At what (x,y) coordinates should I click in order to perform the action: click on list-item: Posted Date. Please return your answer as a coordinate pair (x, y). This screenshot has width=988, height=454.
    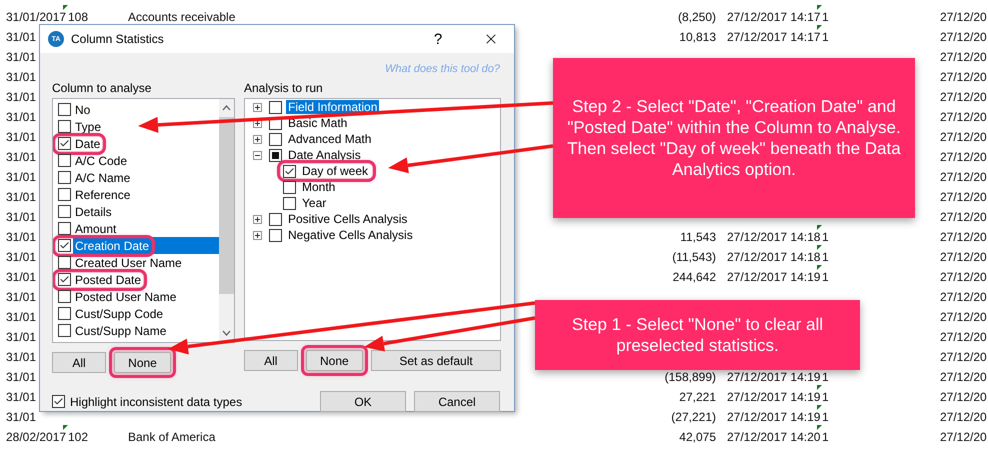
    Looking at the image, I should click on (136, 279).